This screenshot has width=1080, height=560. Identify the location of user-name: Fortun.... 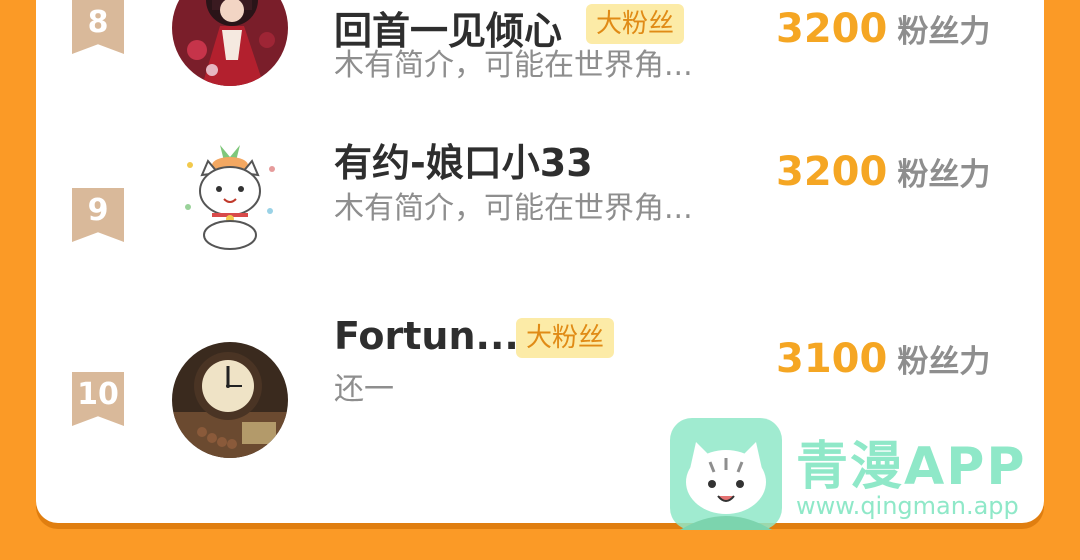
(426, 336).